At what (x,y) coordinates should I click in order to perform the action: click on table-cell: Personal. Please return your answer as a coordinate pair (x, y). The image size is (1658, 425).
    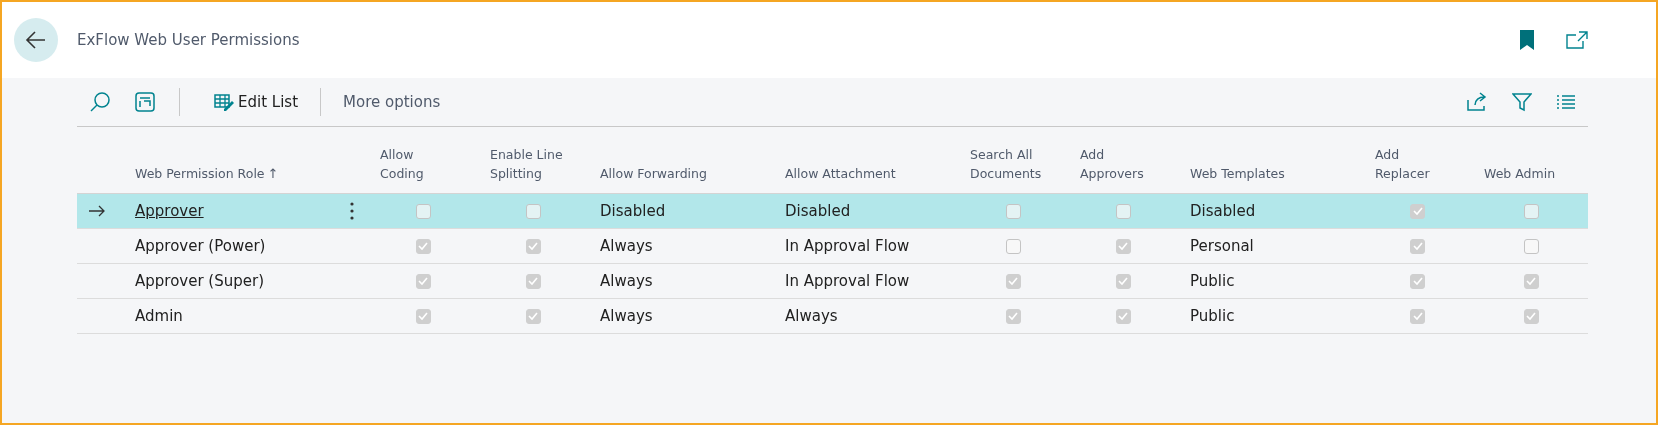
    Looking at the image, I should click on (1222, 246).